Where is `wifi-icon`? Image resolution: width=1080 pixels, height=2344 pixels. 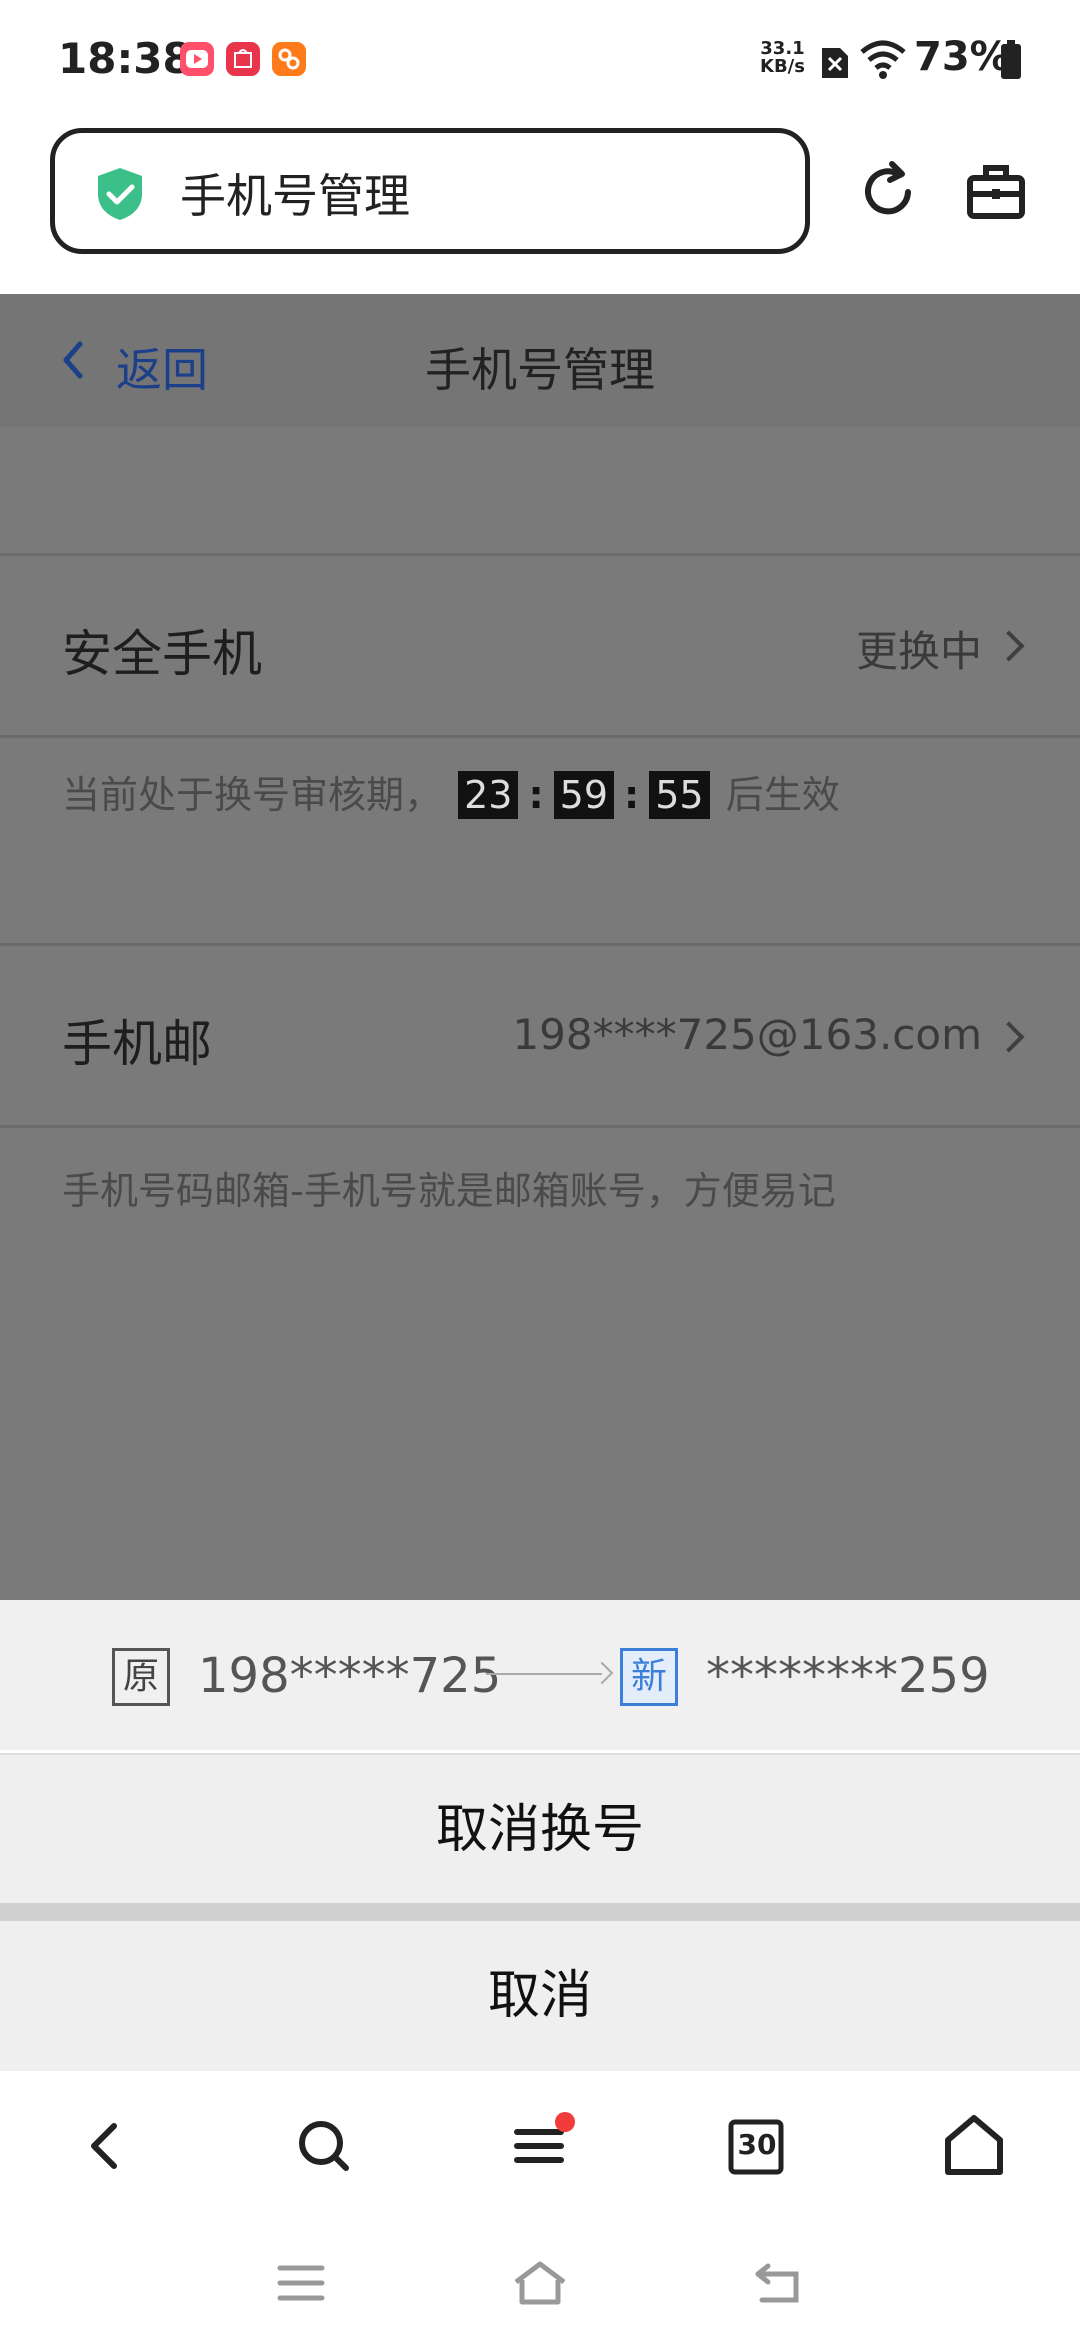
wifi-icon is located at coordinates (883, 60).